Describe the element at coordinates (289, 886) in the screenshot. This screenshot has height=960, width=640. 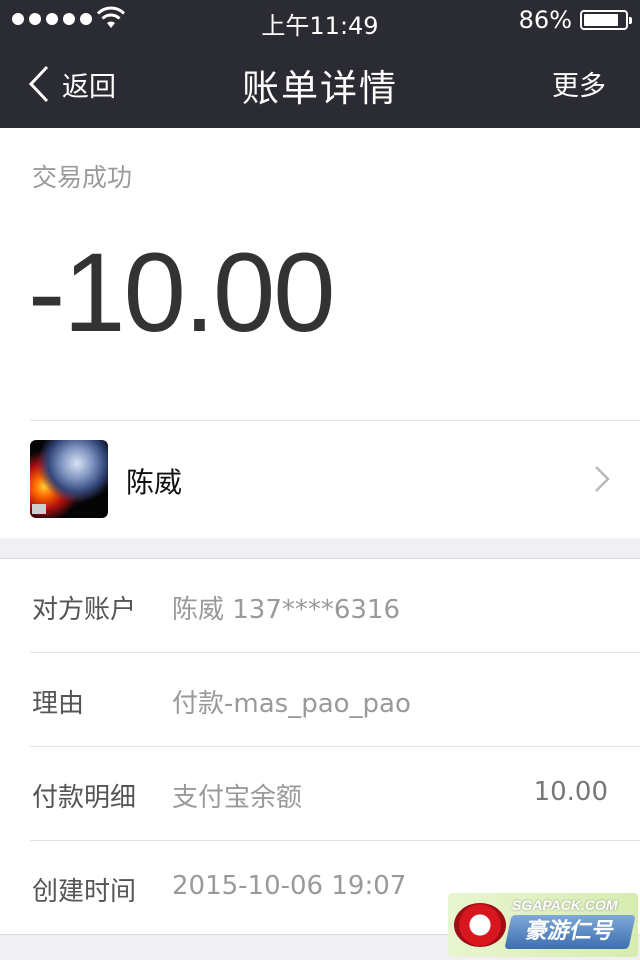
I see `detail-value: 2015-10-06 19:07` at that location.